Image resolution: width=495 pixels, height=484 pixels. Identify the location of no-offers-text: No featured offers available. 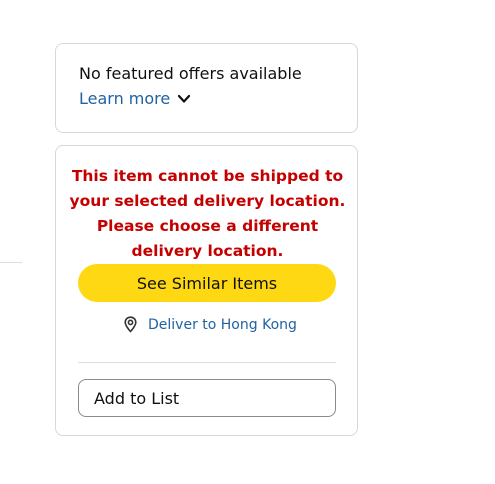
(190, 73).